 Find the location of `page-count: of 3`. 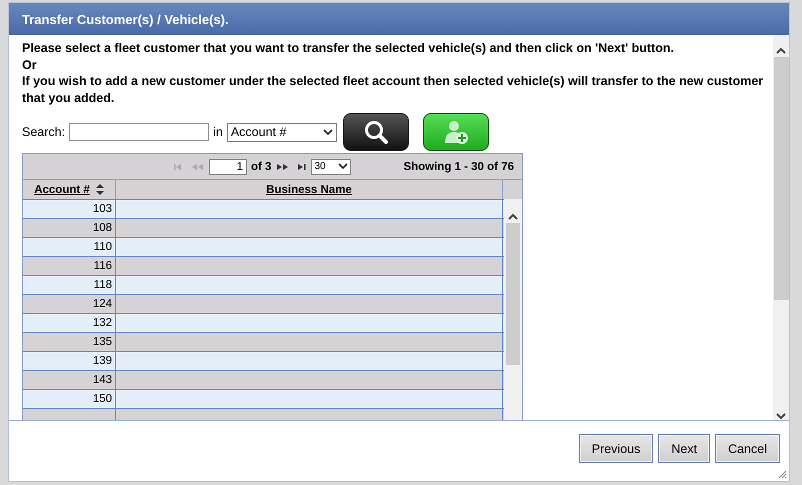

page-count: of 3 is located at coordinates (261, 166).